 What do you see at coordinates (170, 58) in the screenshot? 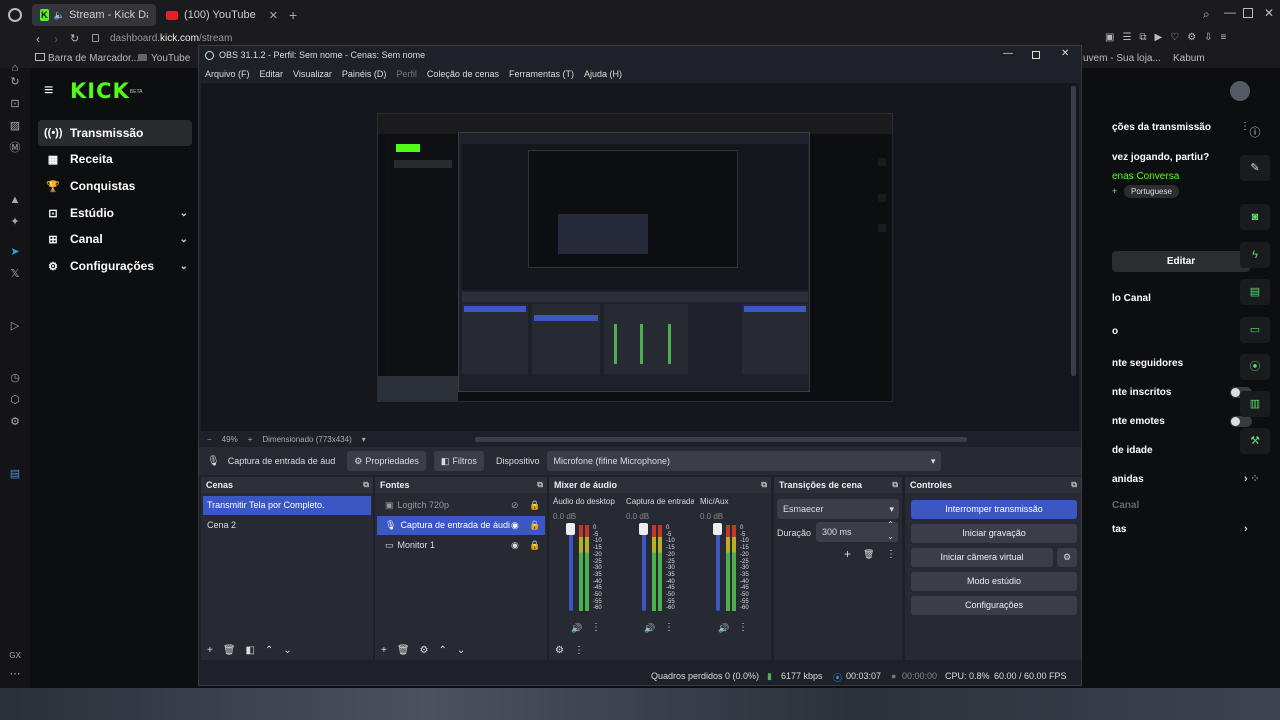
I see `bookmark-youtube: YouTube` at bounding box center [170, 58].